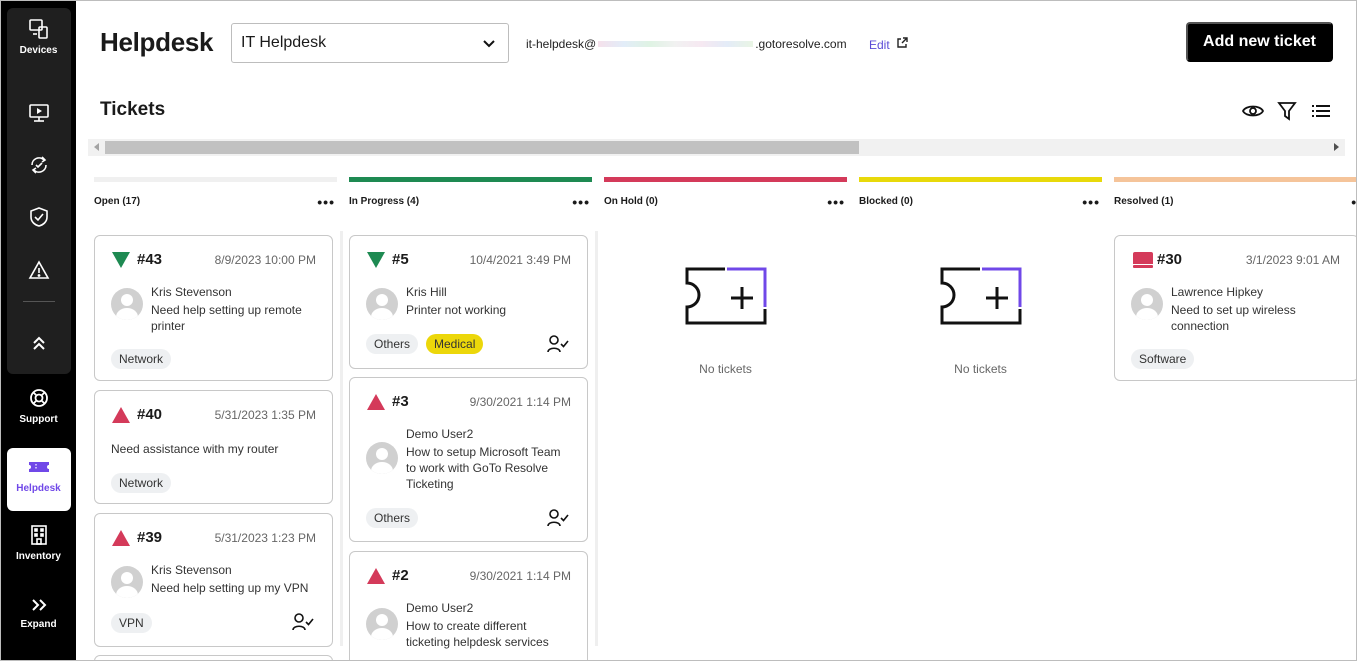 This screenshot has height=661, width=1357. What do you see at coordinates (1217, 292) in the screenshot?
I see `ticket-requester: Lawrence Hipkey` at bounding box center [1217, 292].